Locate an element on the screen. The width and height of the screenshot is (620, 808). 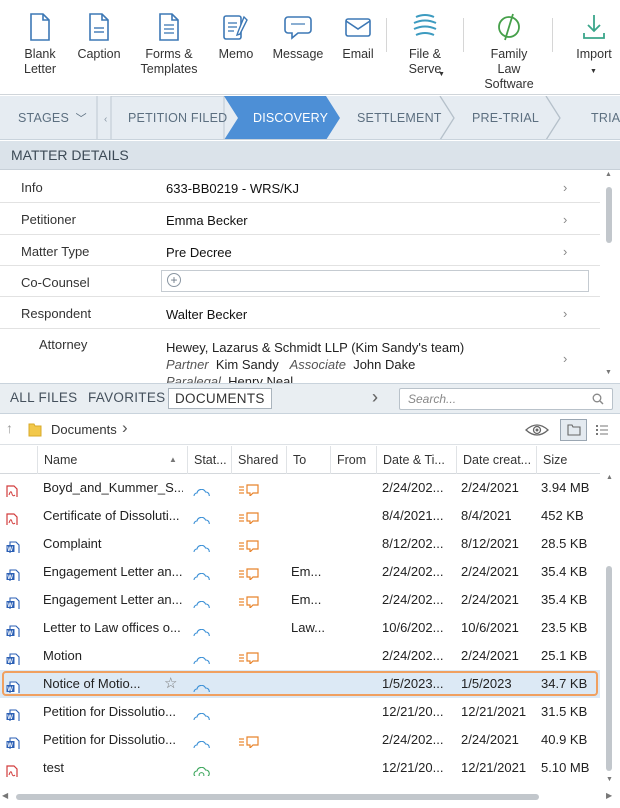
file-name: test is located at coordinates (113, 768).